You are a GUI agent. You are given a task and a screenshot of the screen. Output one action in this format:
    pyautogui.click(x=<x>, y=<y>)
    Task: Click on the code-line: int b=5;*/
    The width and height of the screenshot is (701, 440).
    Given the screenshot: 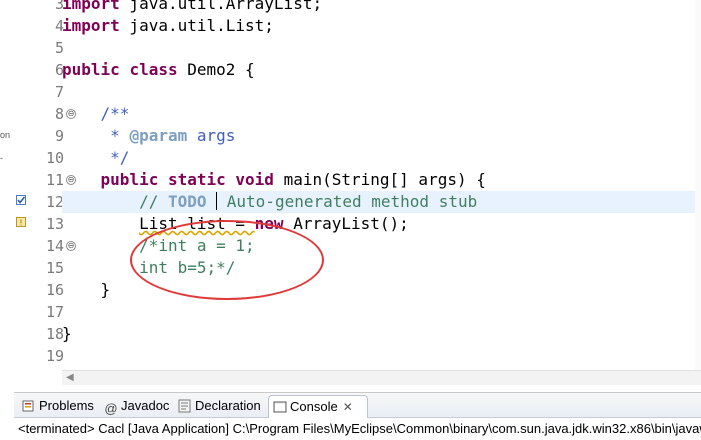 What is the action you would take?
    pyautogui.click(x=148, y=268)
    